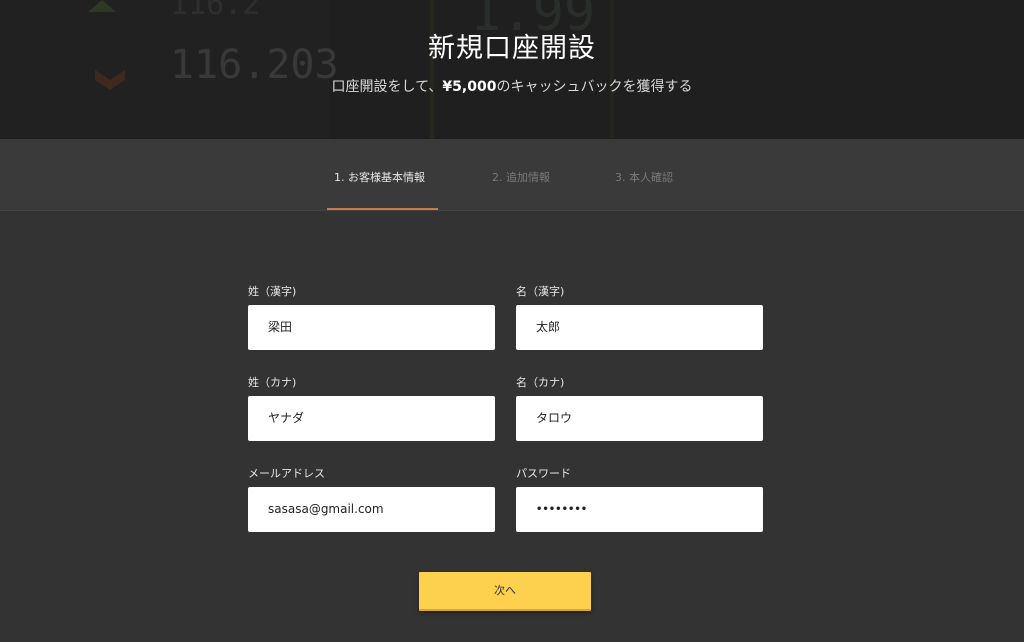  I want to click on first-name-kanji-input: 太郎, so click(639, 327).